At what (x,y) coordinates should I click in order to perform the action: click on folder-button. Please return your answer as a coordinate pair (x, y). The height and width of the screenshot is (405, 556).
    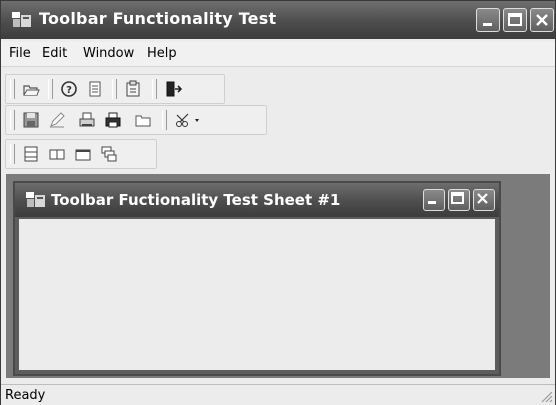
    Looking at the image, I should click on (143, 120).